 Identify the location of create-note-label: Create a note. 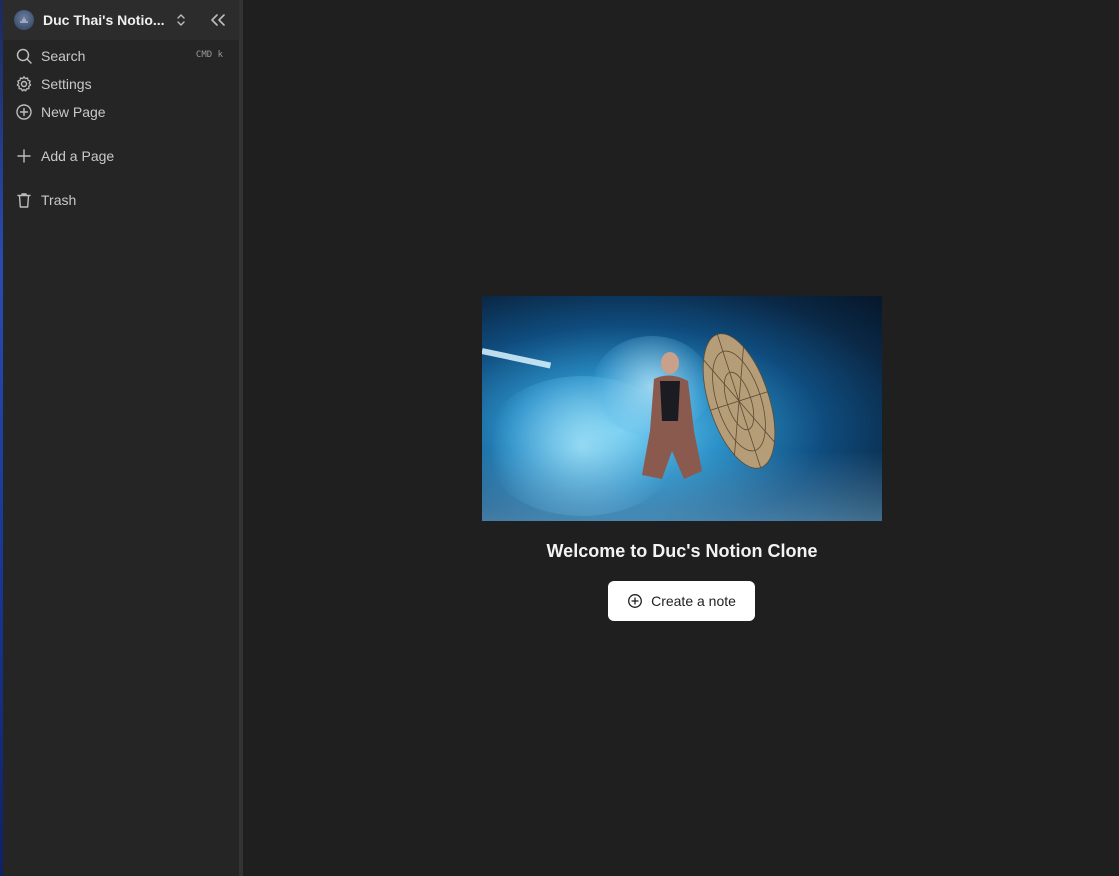
(693, 601).